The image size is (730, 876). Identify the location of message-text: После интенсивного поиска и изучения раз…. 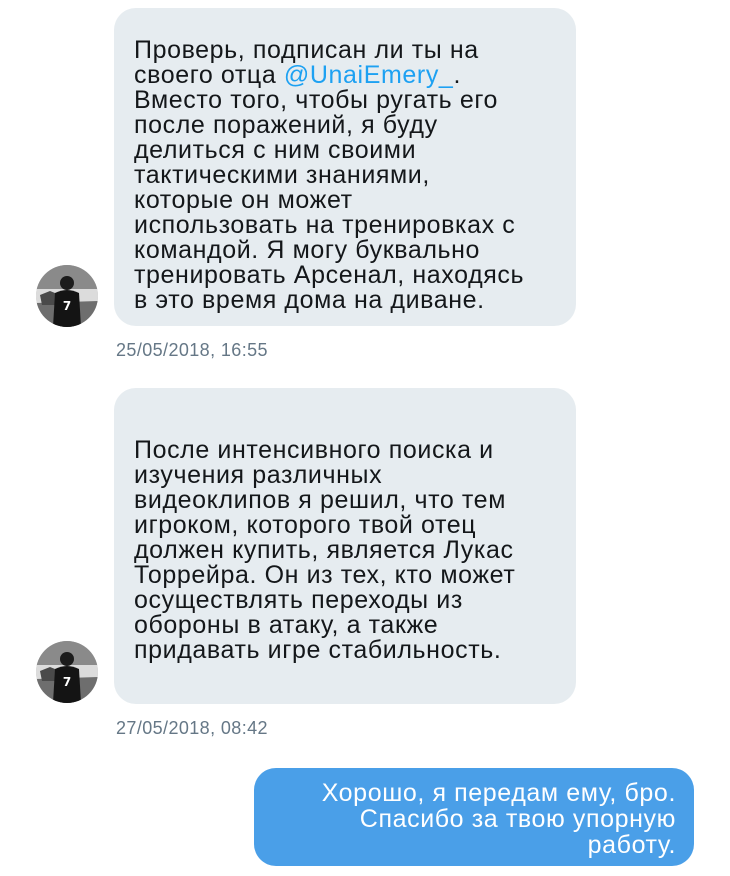
(325, 550).